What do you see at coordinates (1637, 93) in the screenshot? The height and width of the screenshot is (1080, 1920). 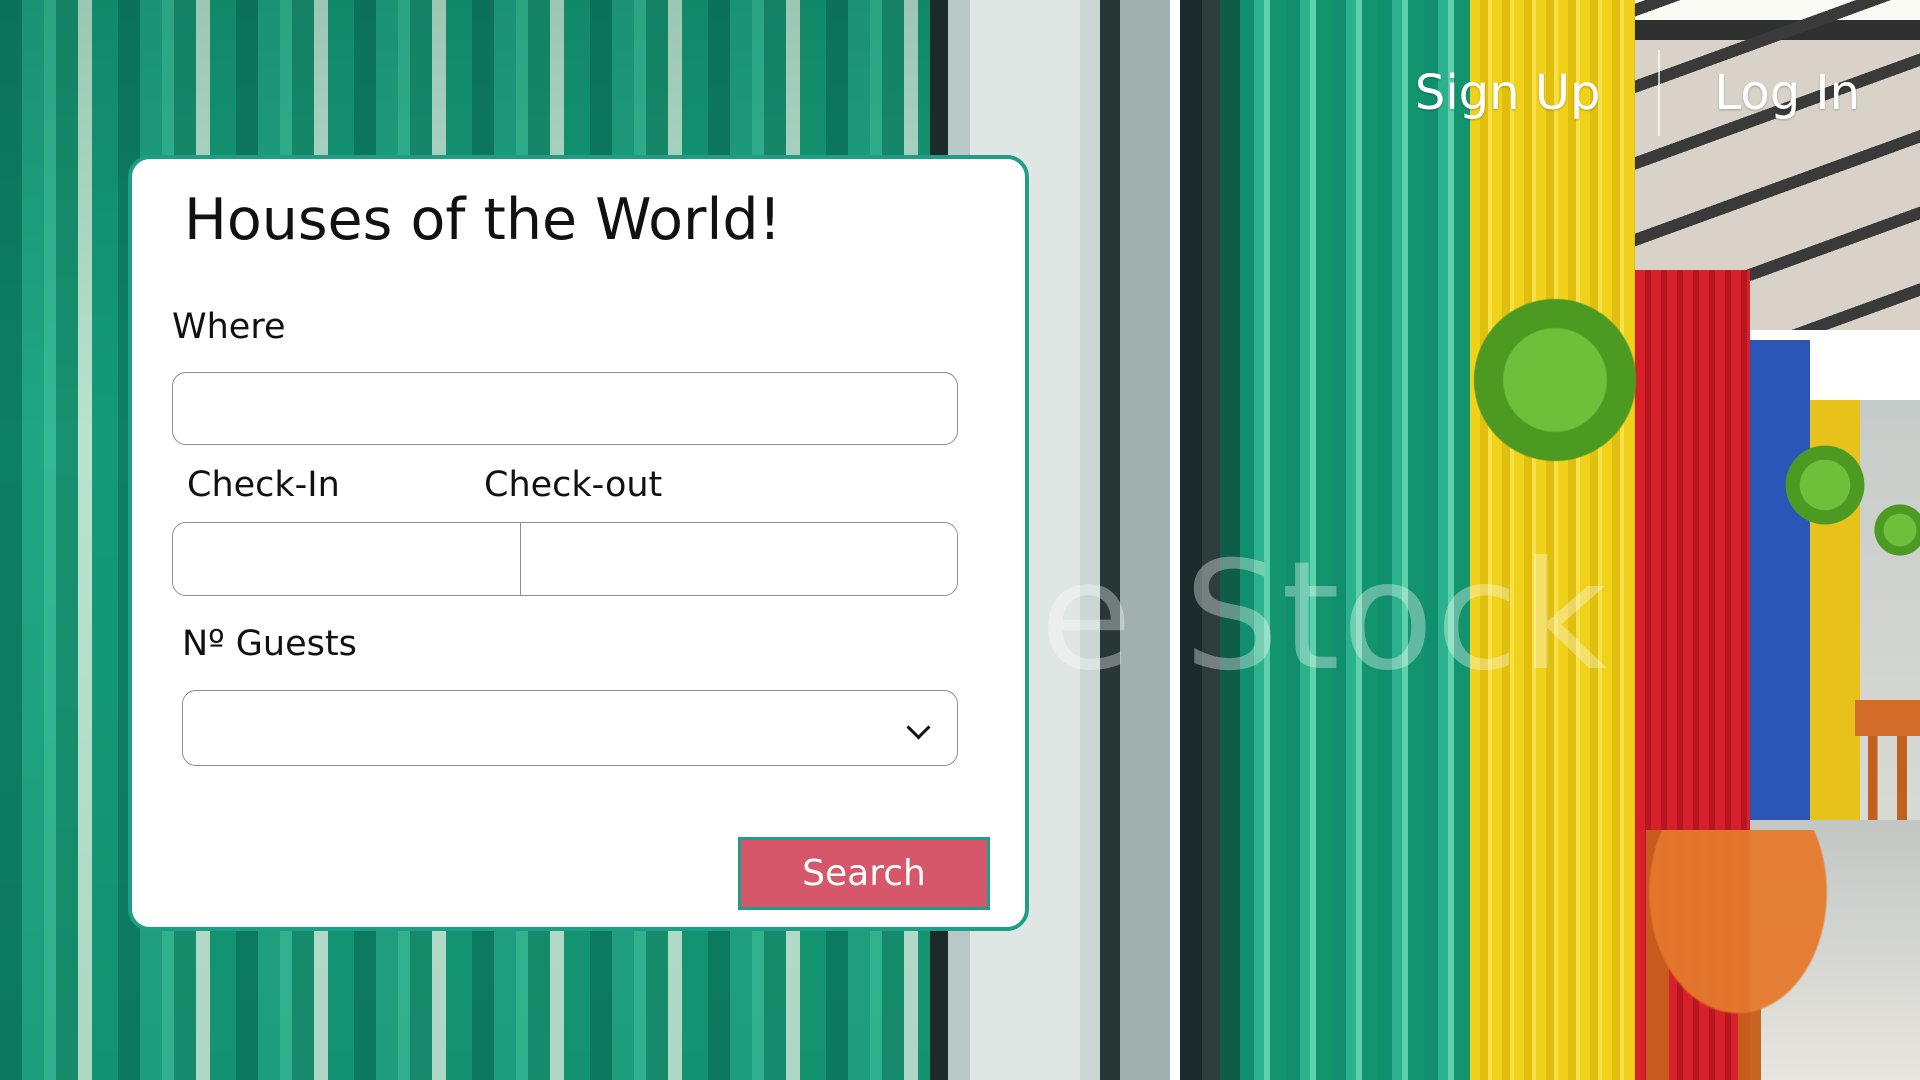 I see `top-nav: Sign Up Log In` at bounding box center [1637, 93].